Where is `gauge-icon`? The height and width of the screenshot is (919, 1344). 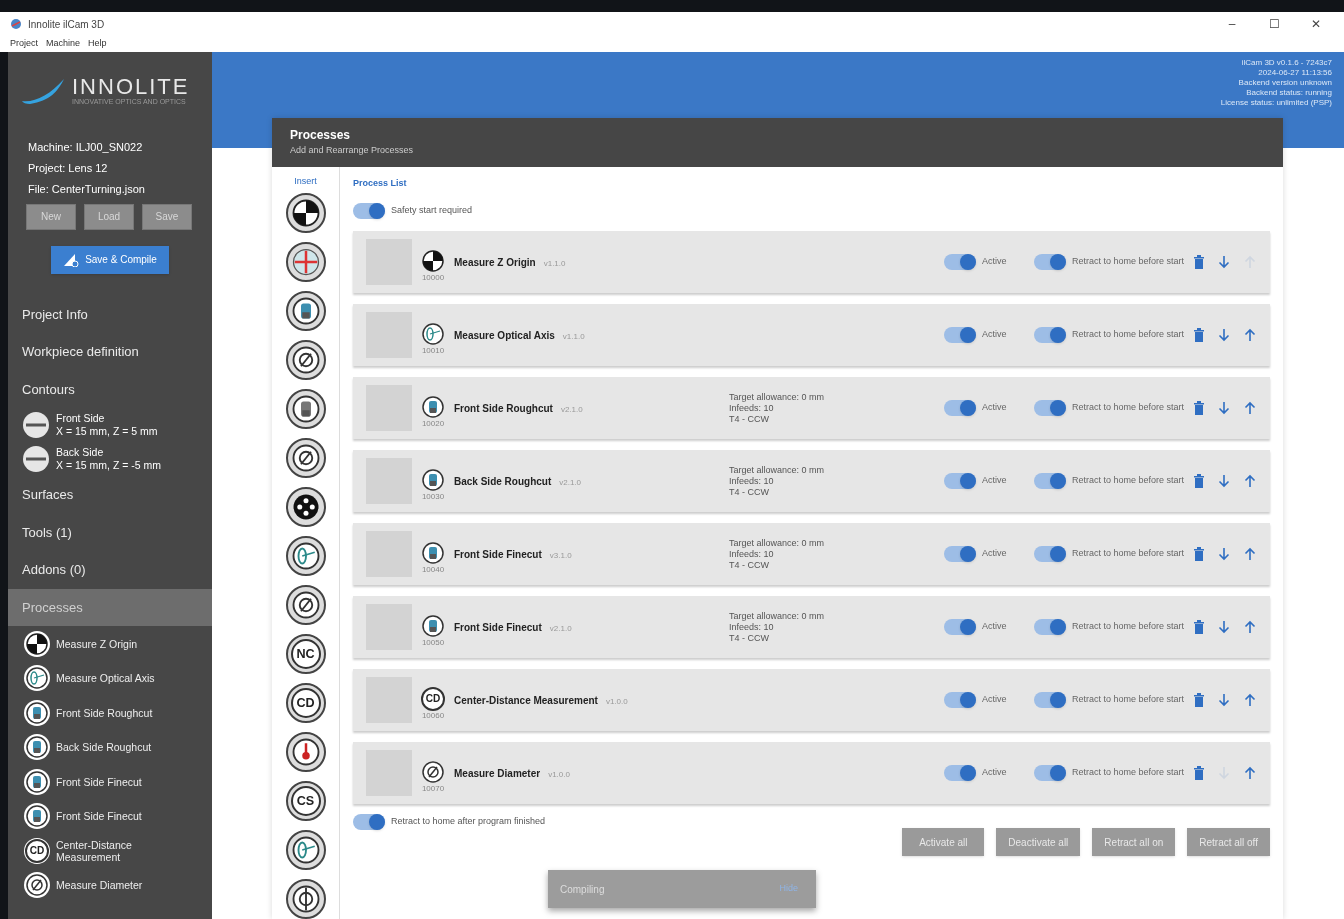 gauge-icon is located at coordinates (305, 752).